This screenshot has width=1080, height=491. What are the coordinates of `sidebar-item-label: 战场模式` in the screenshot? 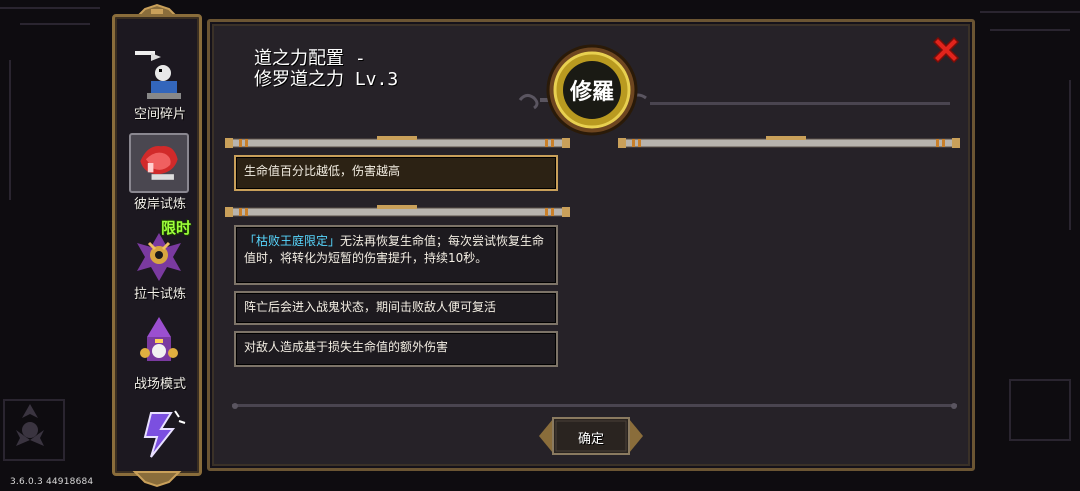 It's located at (159, 384).